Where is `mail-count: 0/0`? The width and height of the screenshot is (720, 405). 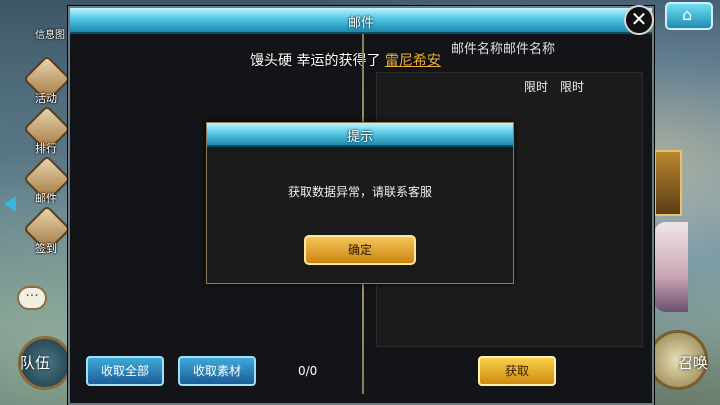
mail-count: 0/0 is located at coordinates (308, 371).